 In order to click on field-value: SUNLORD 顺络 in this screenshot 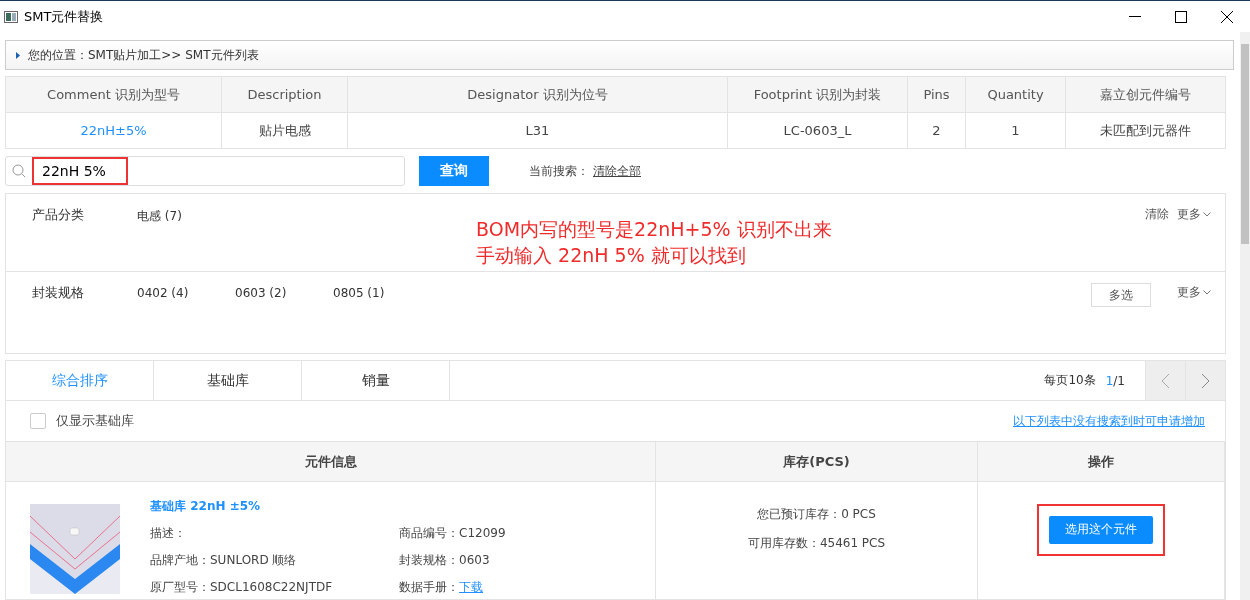, I will do `click(253, 560)`.